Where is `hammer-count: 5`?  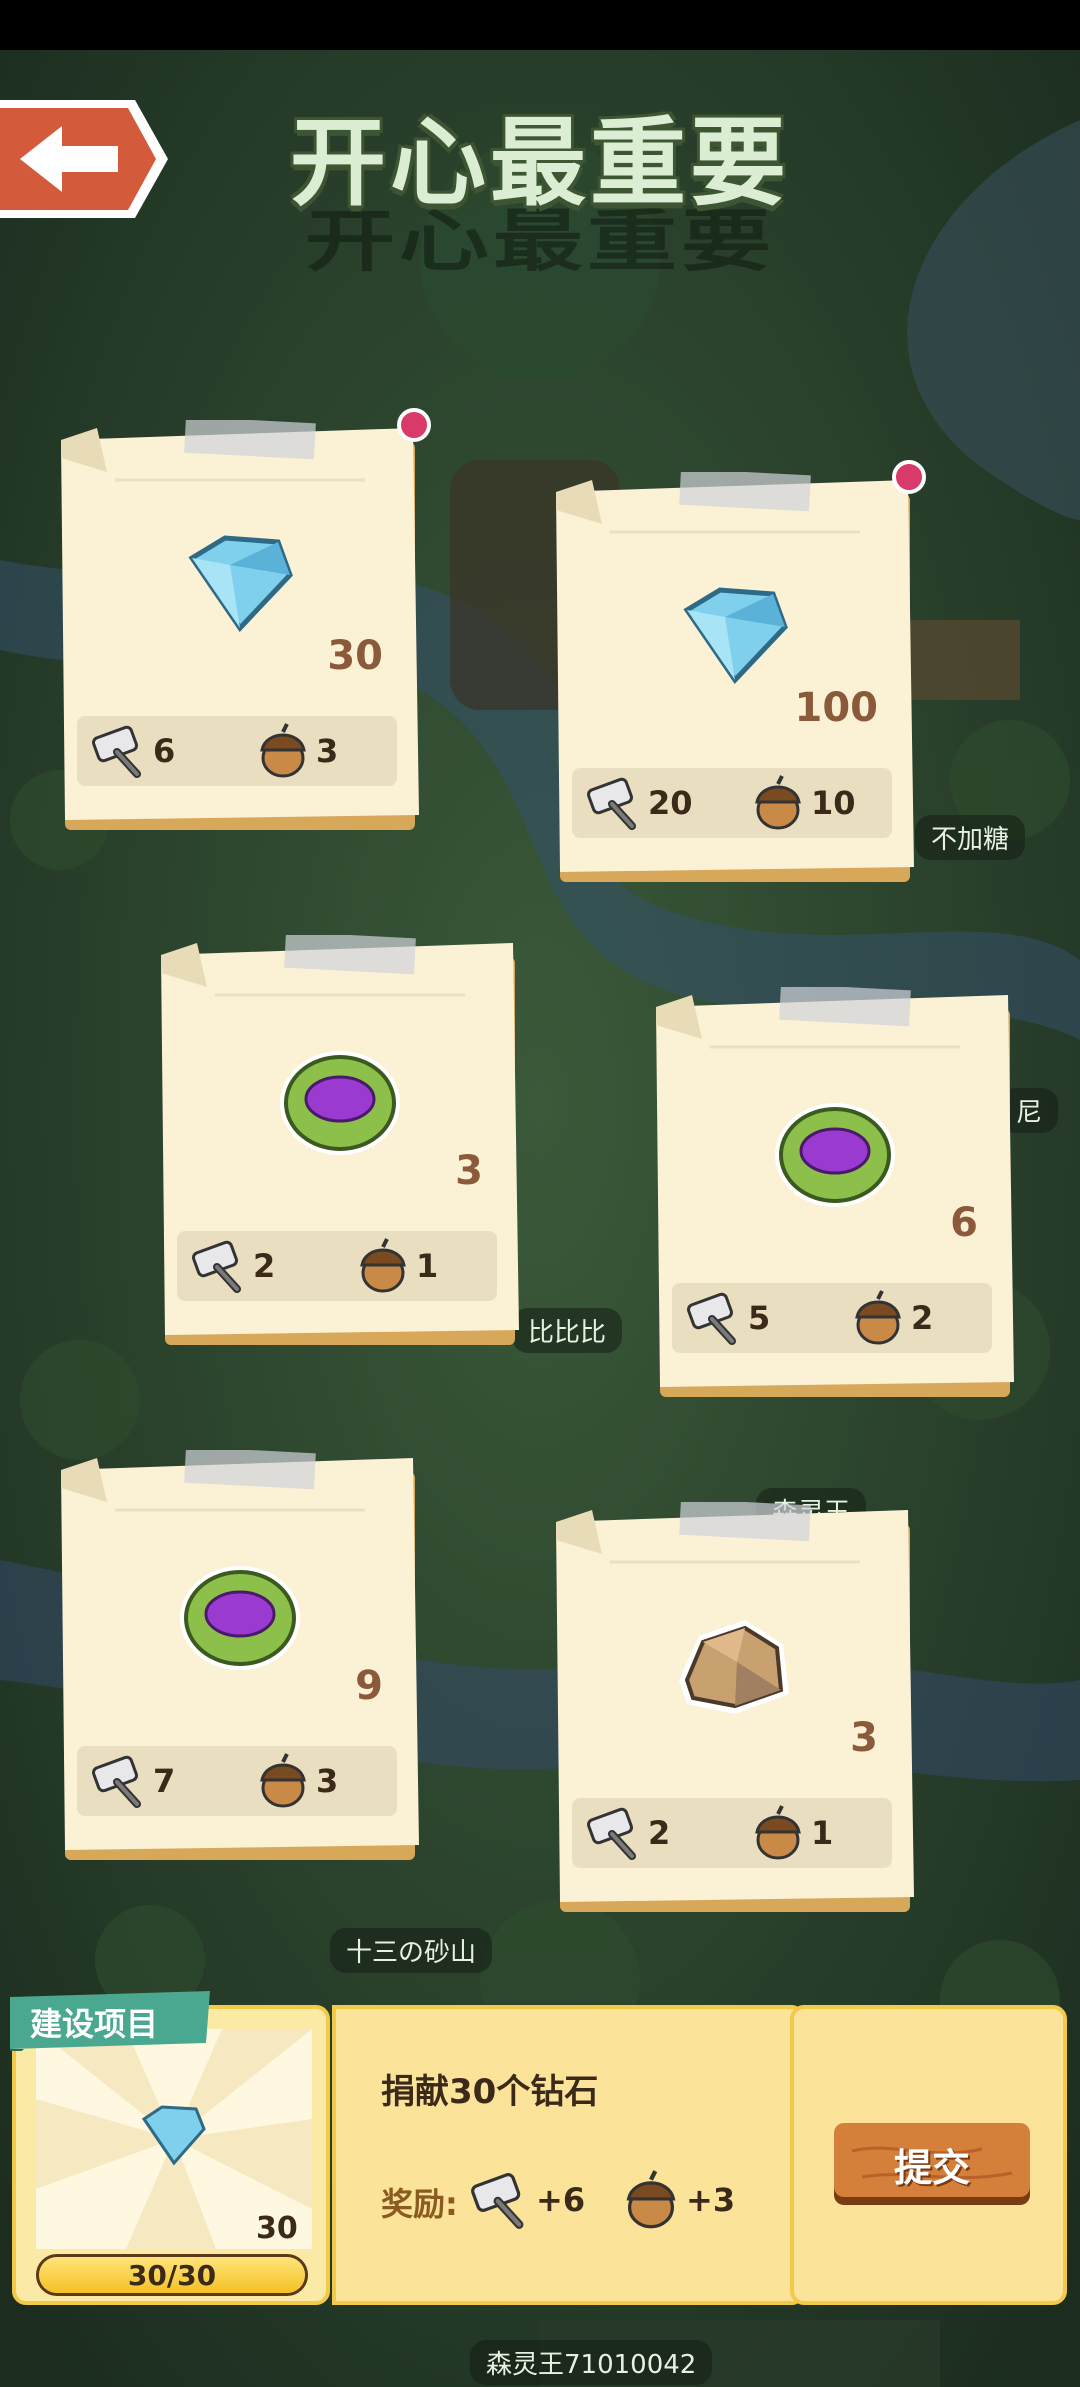
hammer-count: 5 is located at coordinates (759, 1318).